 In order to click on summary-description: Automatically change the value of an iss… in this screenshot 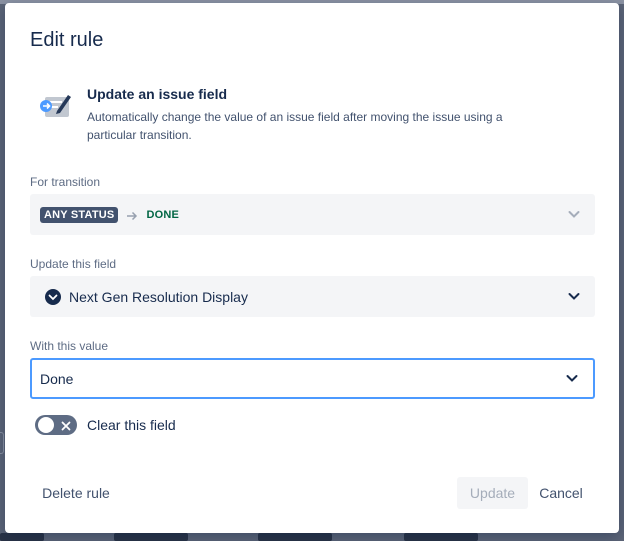, I will do `click(295, 126)`.